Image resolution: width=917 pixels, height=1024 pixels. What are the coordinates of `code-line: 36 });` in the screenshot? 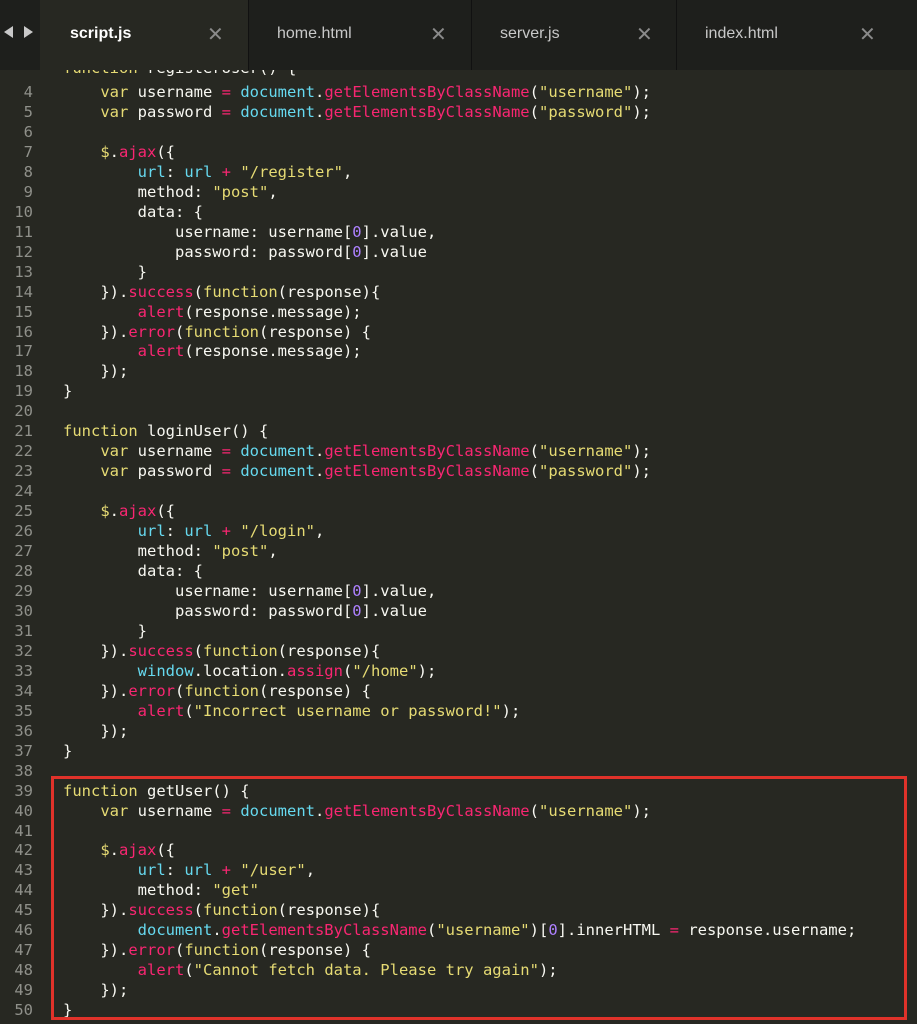 It's located at (458, 731).